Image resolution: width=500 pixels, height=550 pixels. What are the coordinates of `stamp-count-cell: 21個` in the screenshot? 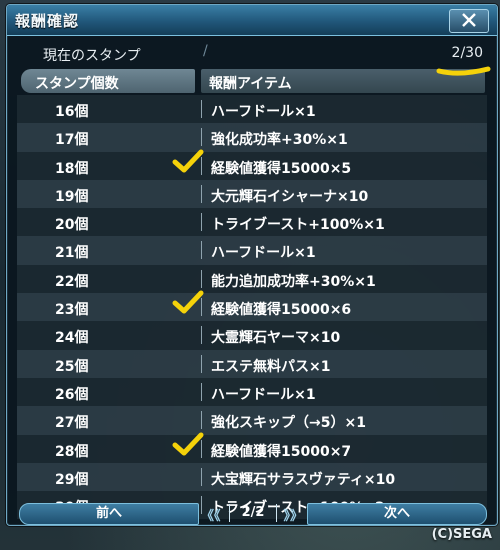 It's located at (72, 253).